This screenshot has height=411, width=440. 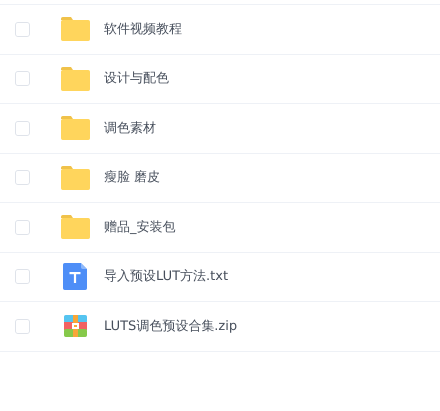 I want to click on file-name: 导入预设LUT方法.txt, so click(x=166, y=276).